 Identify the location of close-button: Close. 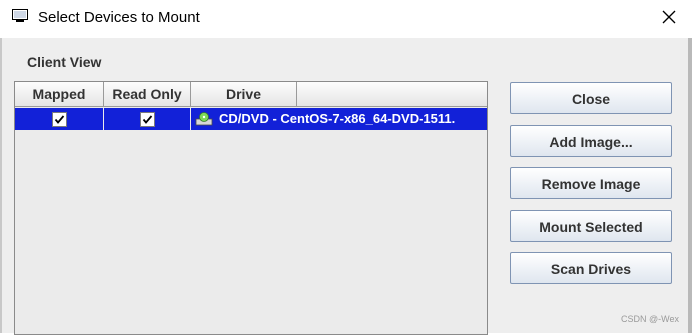
(591, 98).